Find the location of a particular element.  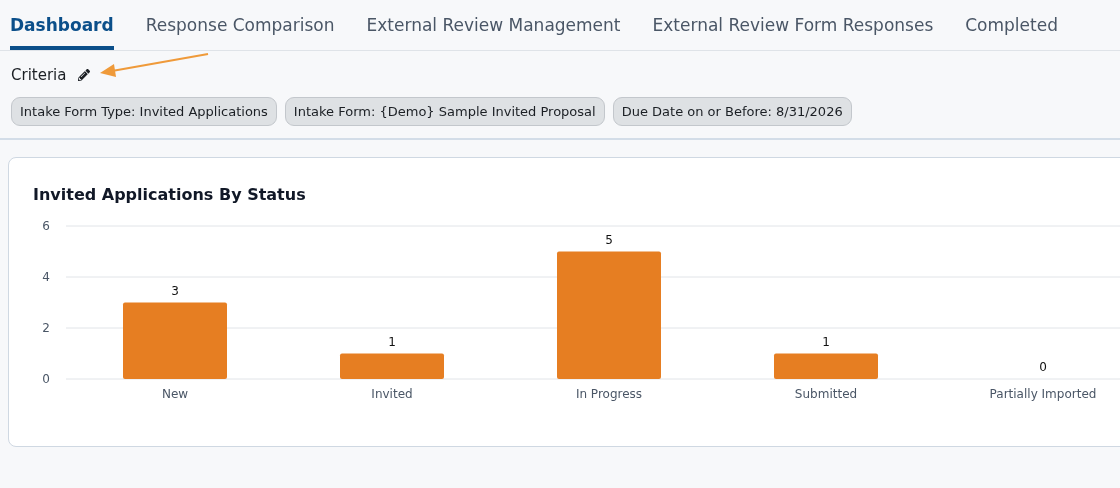

tab: Dashboard is located at coordinates (62, 25).